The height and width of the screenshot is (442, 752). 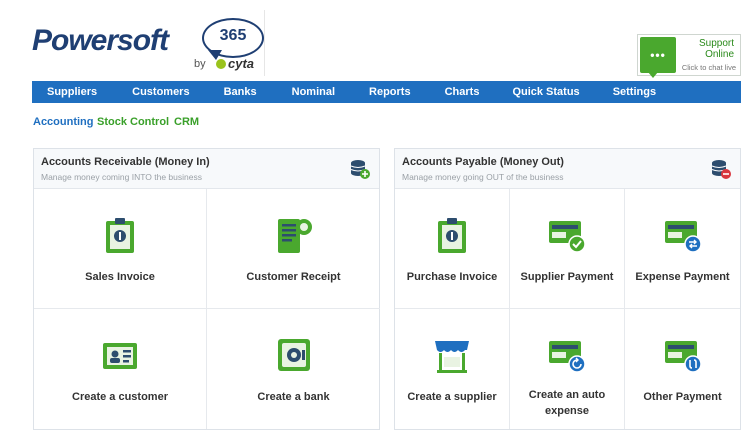 I want to click on supplier-payment-tile: Supplier Payment, so click(x=567, y=249).